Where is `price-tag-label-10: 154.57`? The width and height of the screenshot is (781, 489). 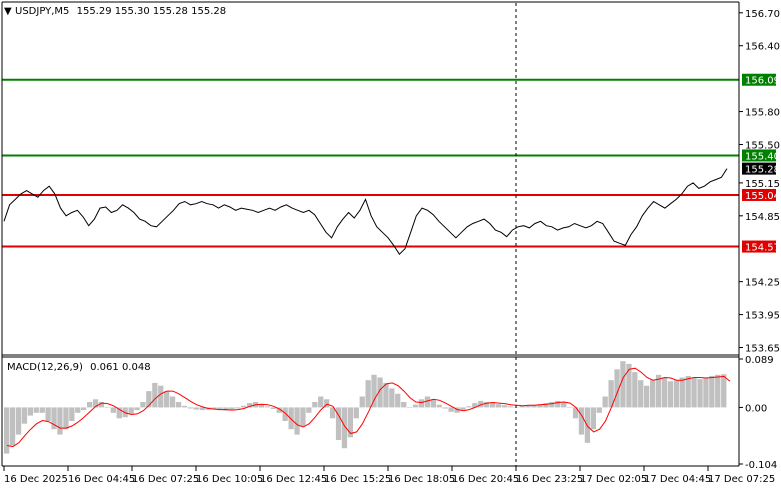 price-tag-label-10: 154.57 is located at coordinates (762, 248).